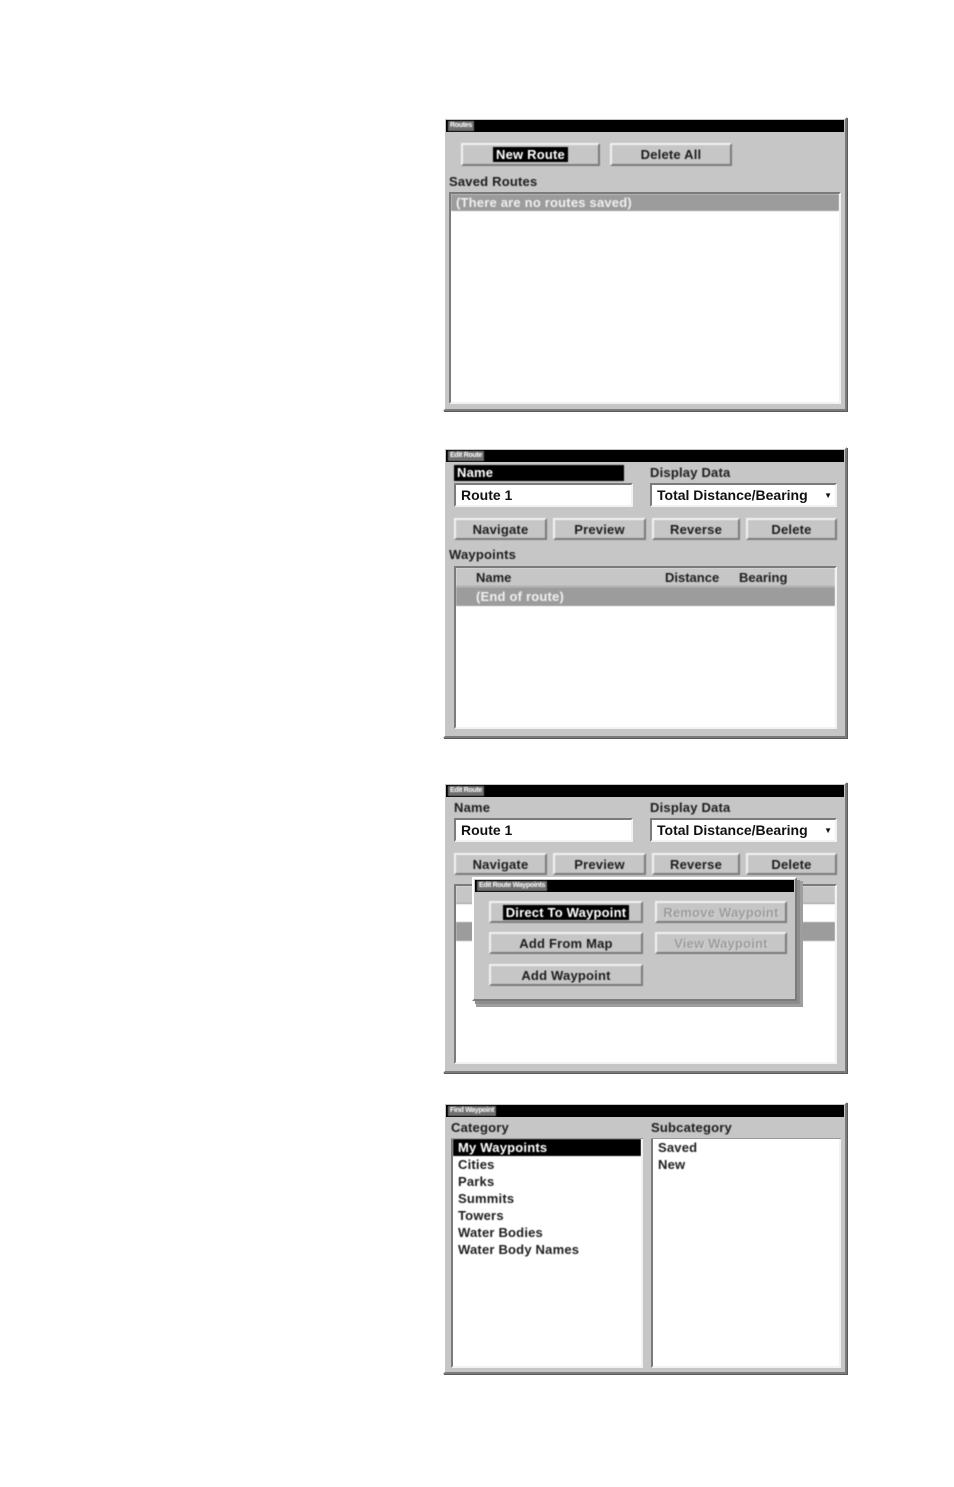  Describe the element at coordinates (547, 1181) in the screenshot. I see `category-item-parks: Parks` at that location.